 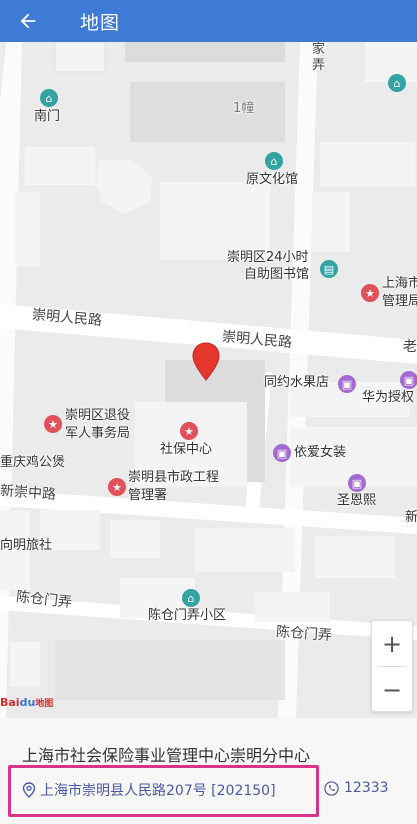 What do you see at coordinates (272, 179) in the screenshot?
I see `poi-label: 原文化馆` at bounding box center [272, 179].